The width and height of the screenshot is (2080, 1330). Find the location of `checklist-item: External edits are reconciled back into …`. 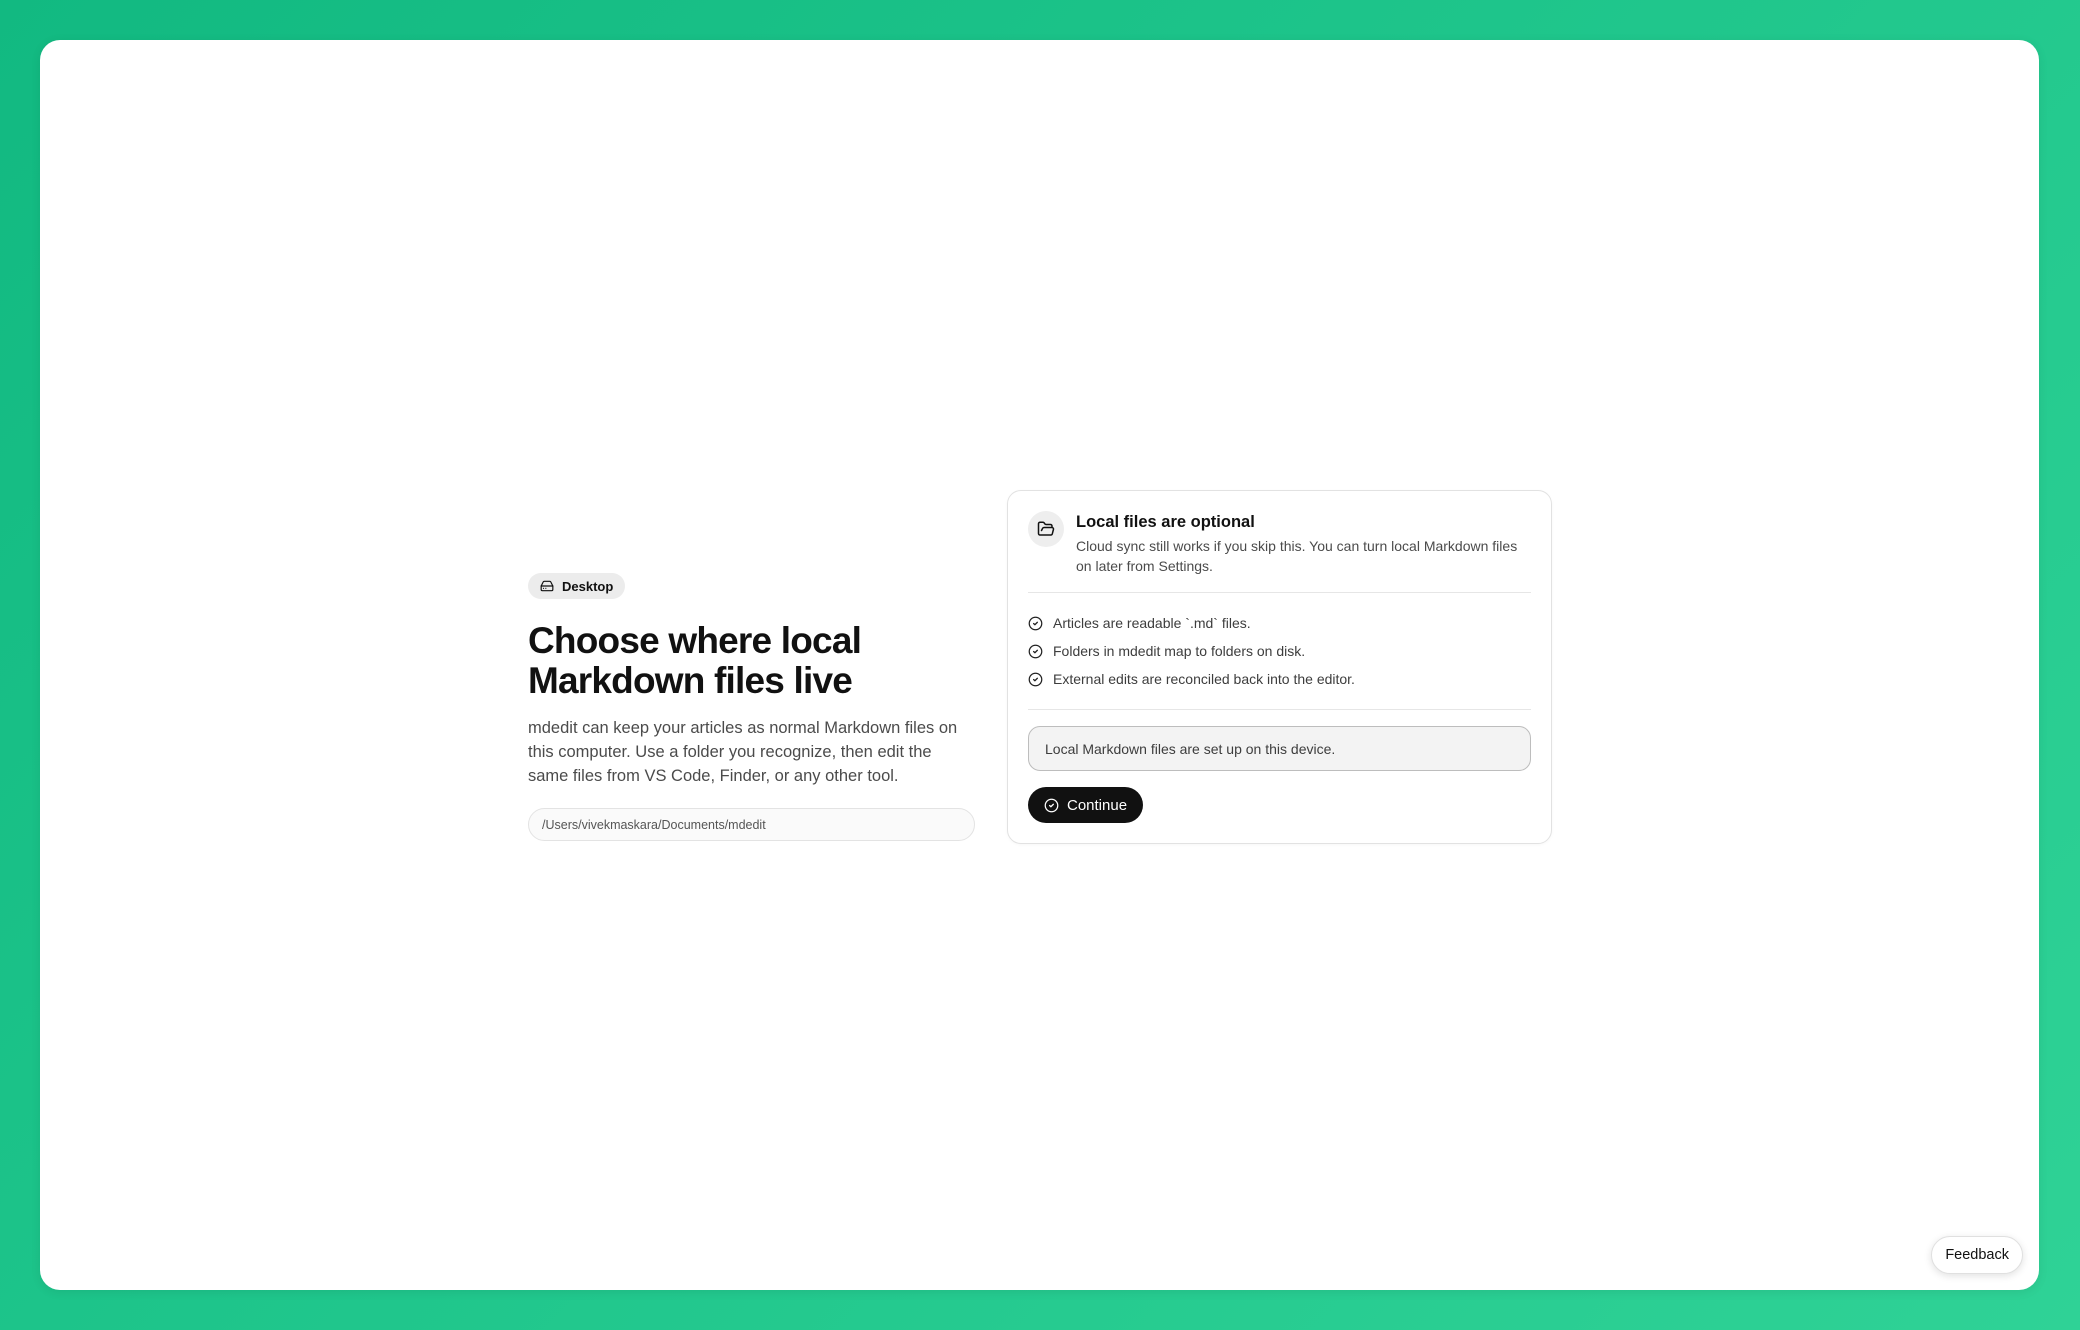

checklist-item: External edits are reconciled back into … is located at coordinates (1279, 679).